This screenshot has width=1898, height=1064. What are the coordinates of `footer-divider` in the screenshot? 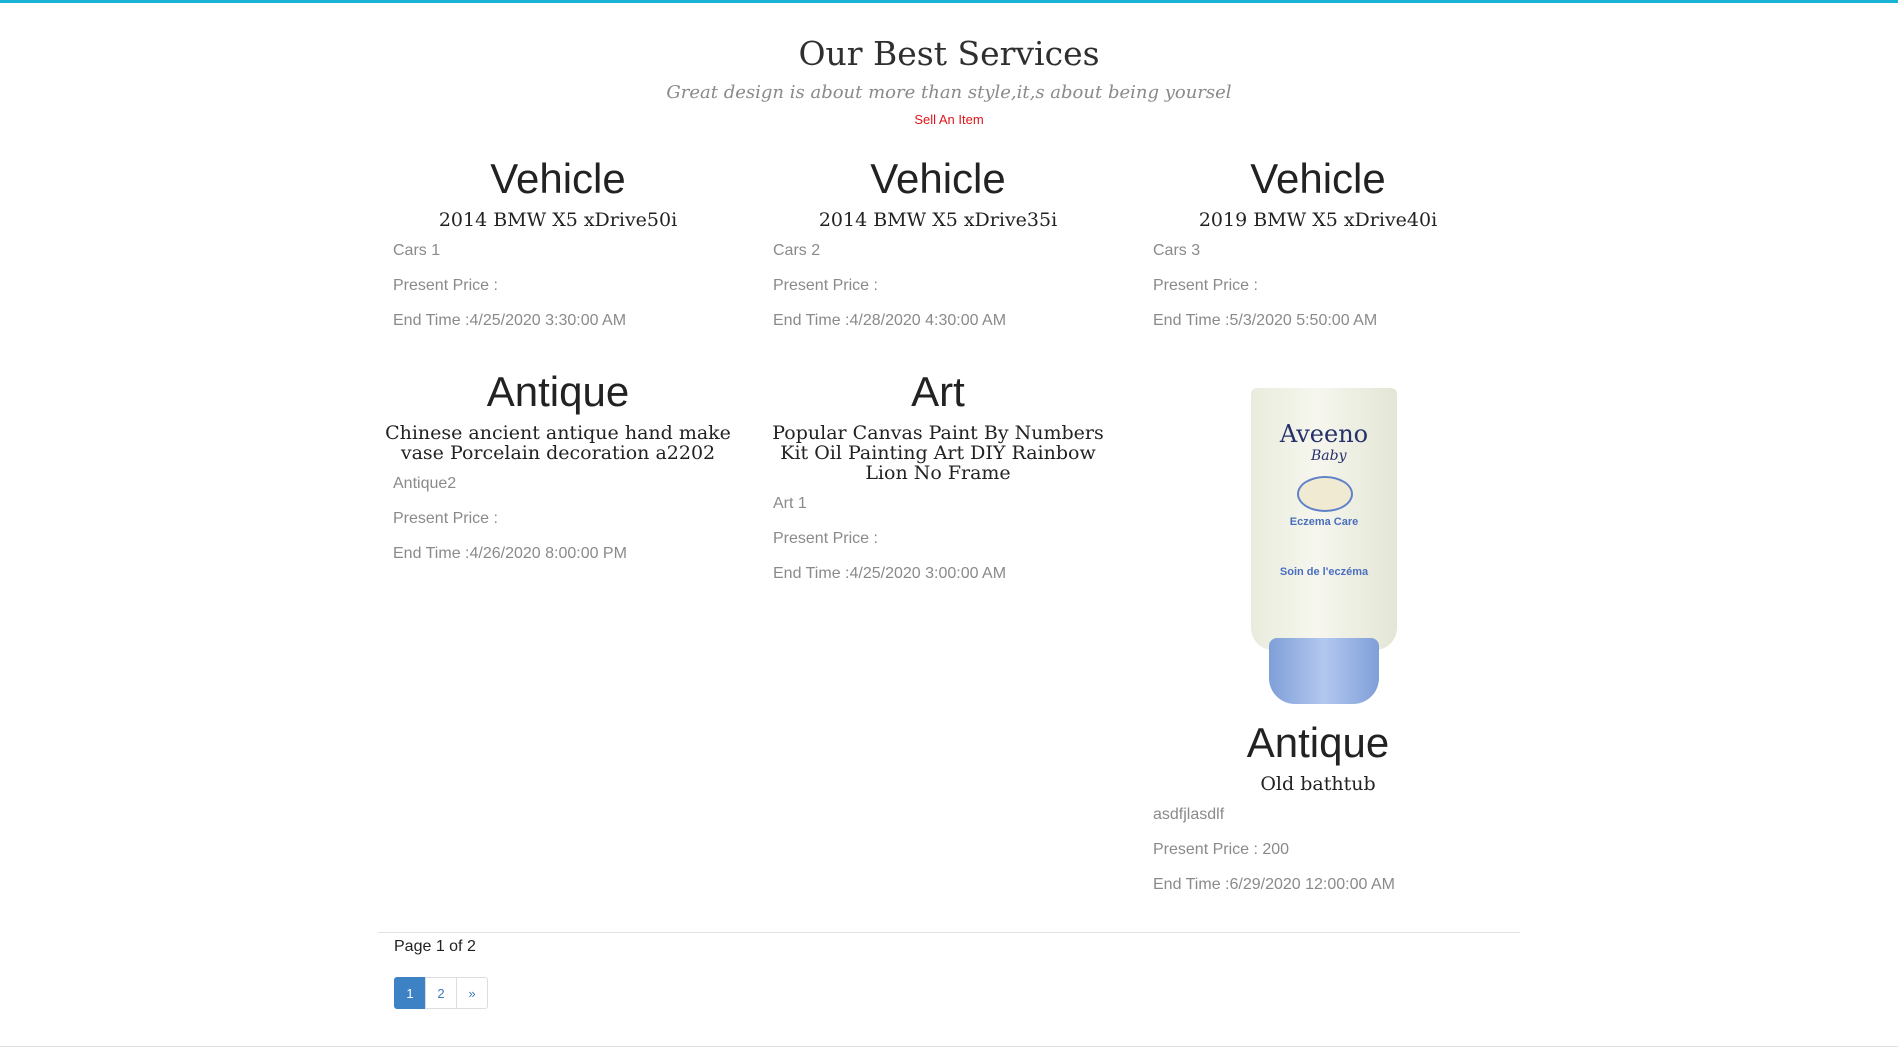 It's located at (949, 1046).